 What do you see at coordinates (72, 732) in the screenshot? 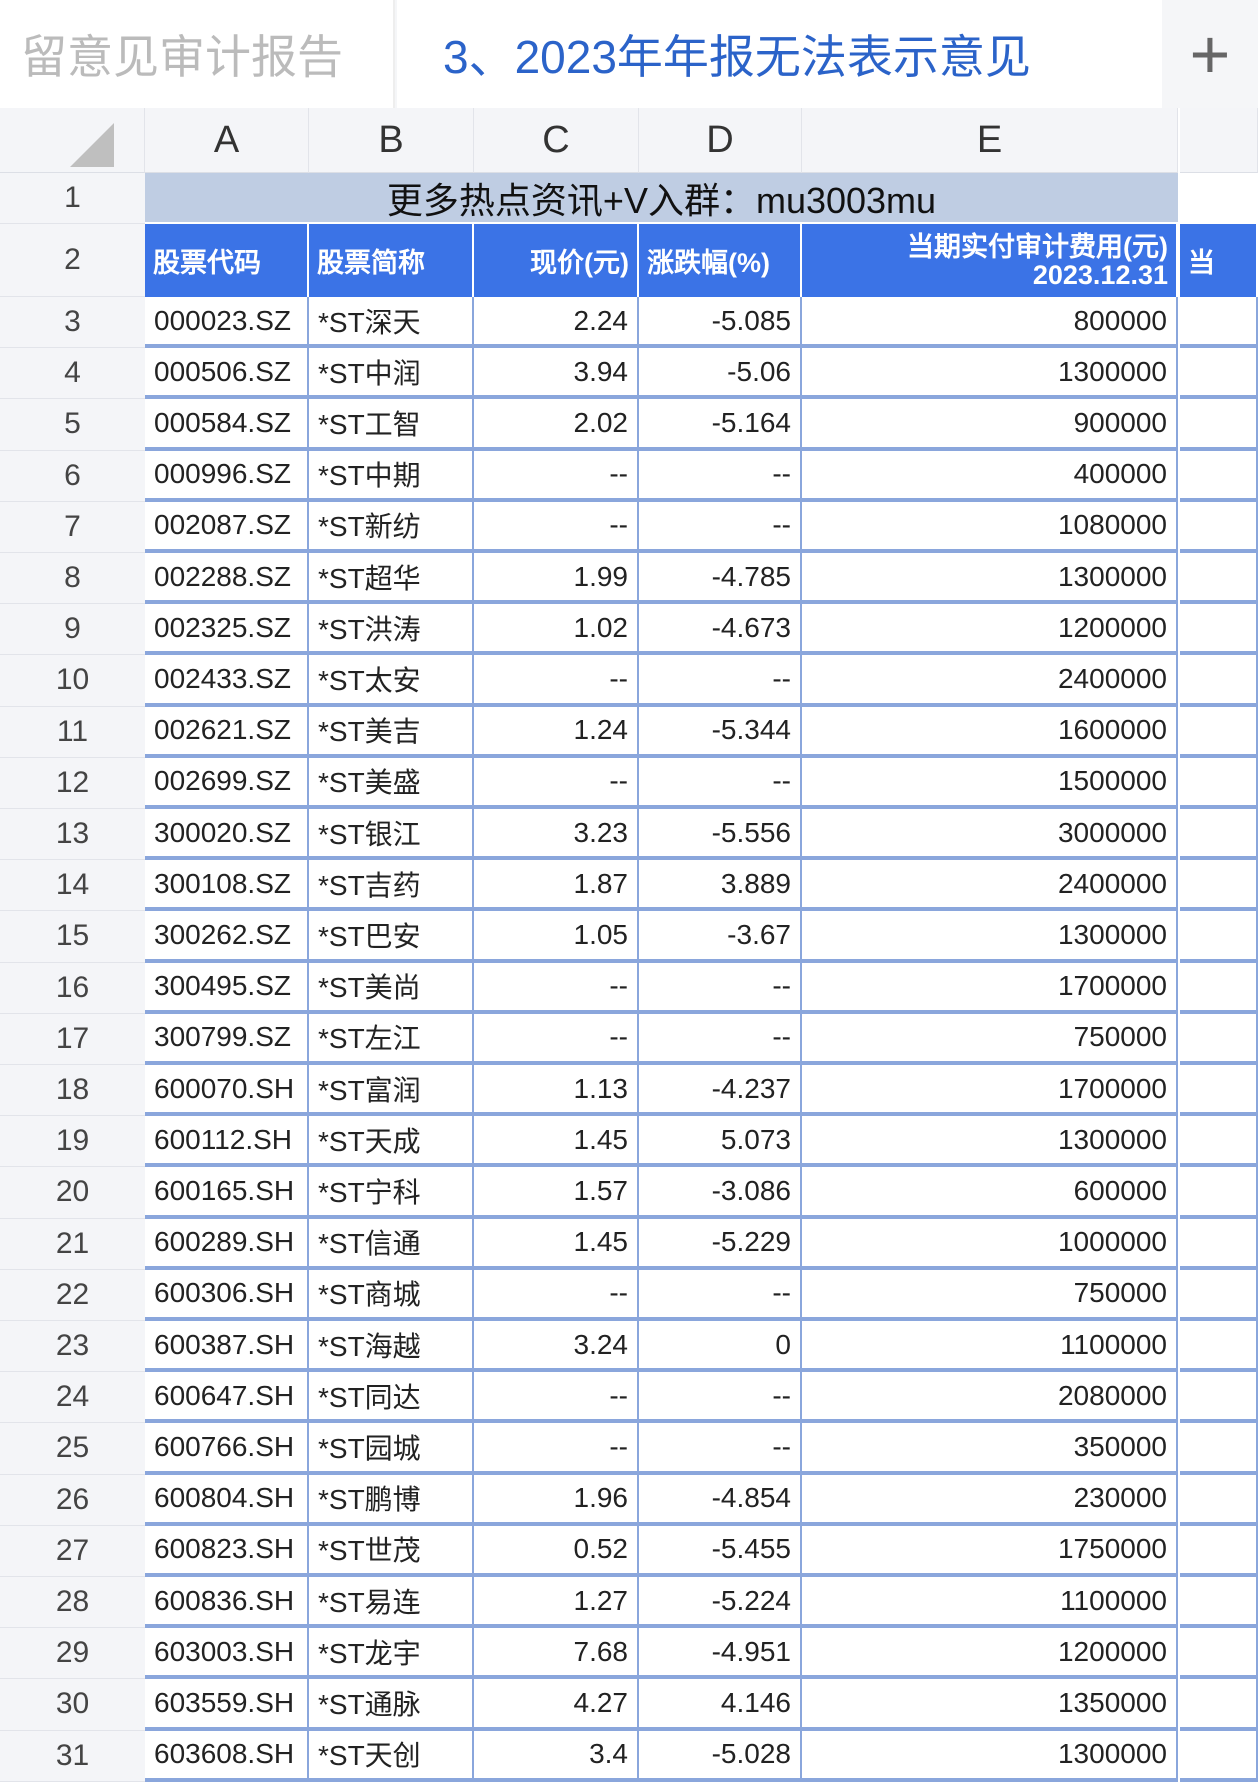
I see `row-number: 11` at bounding box center [72, 732].